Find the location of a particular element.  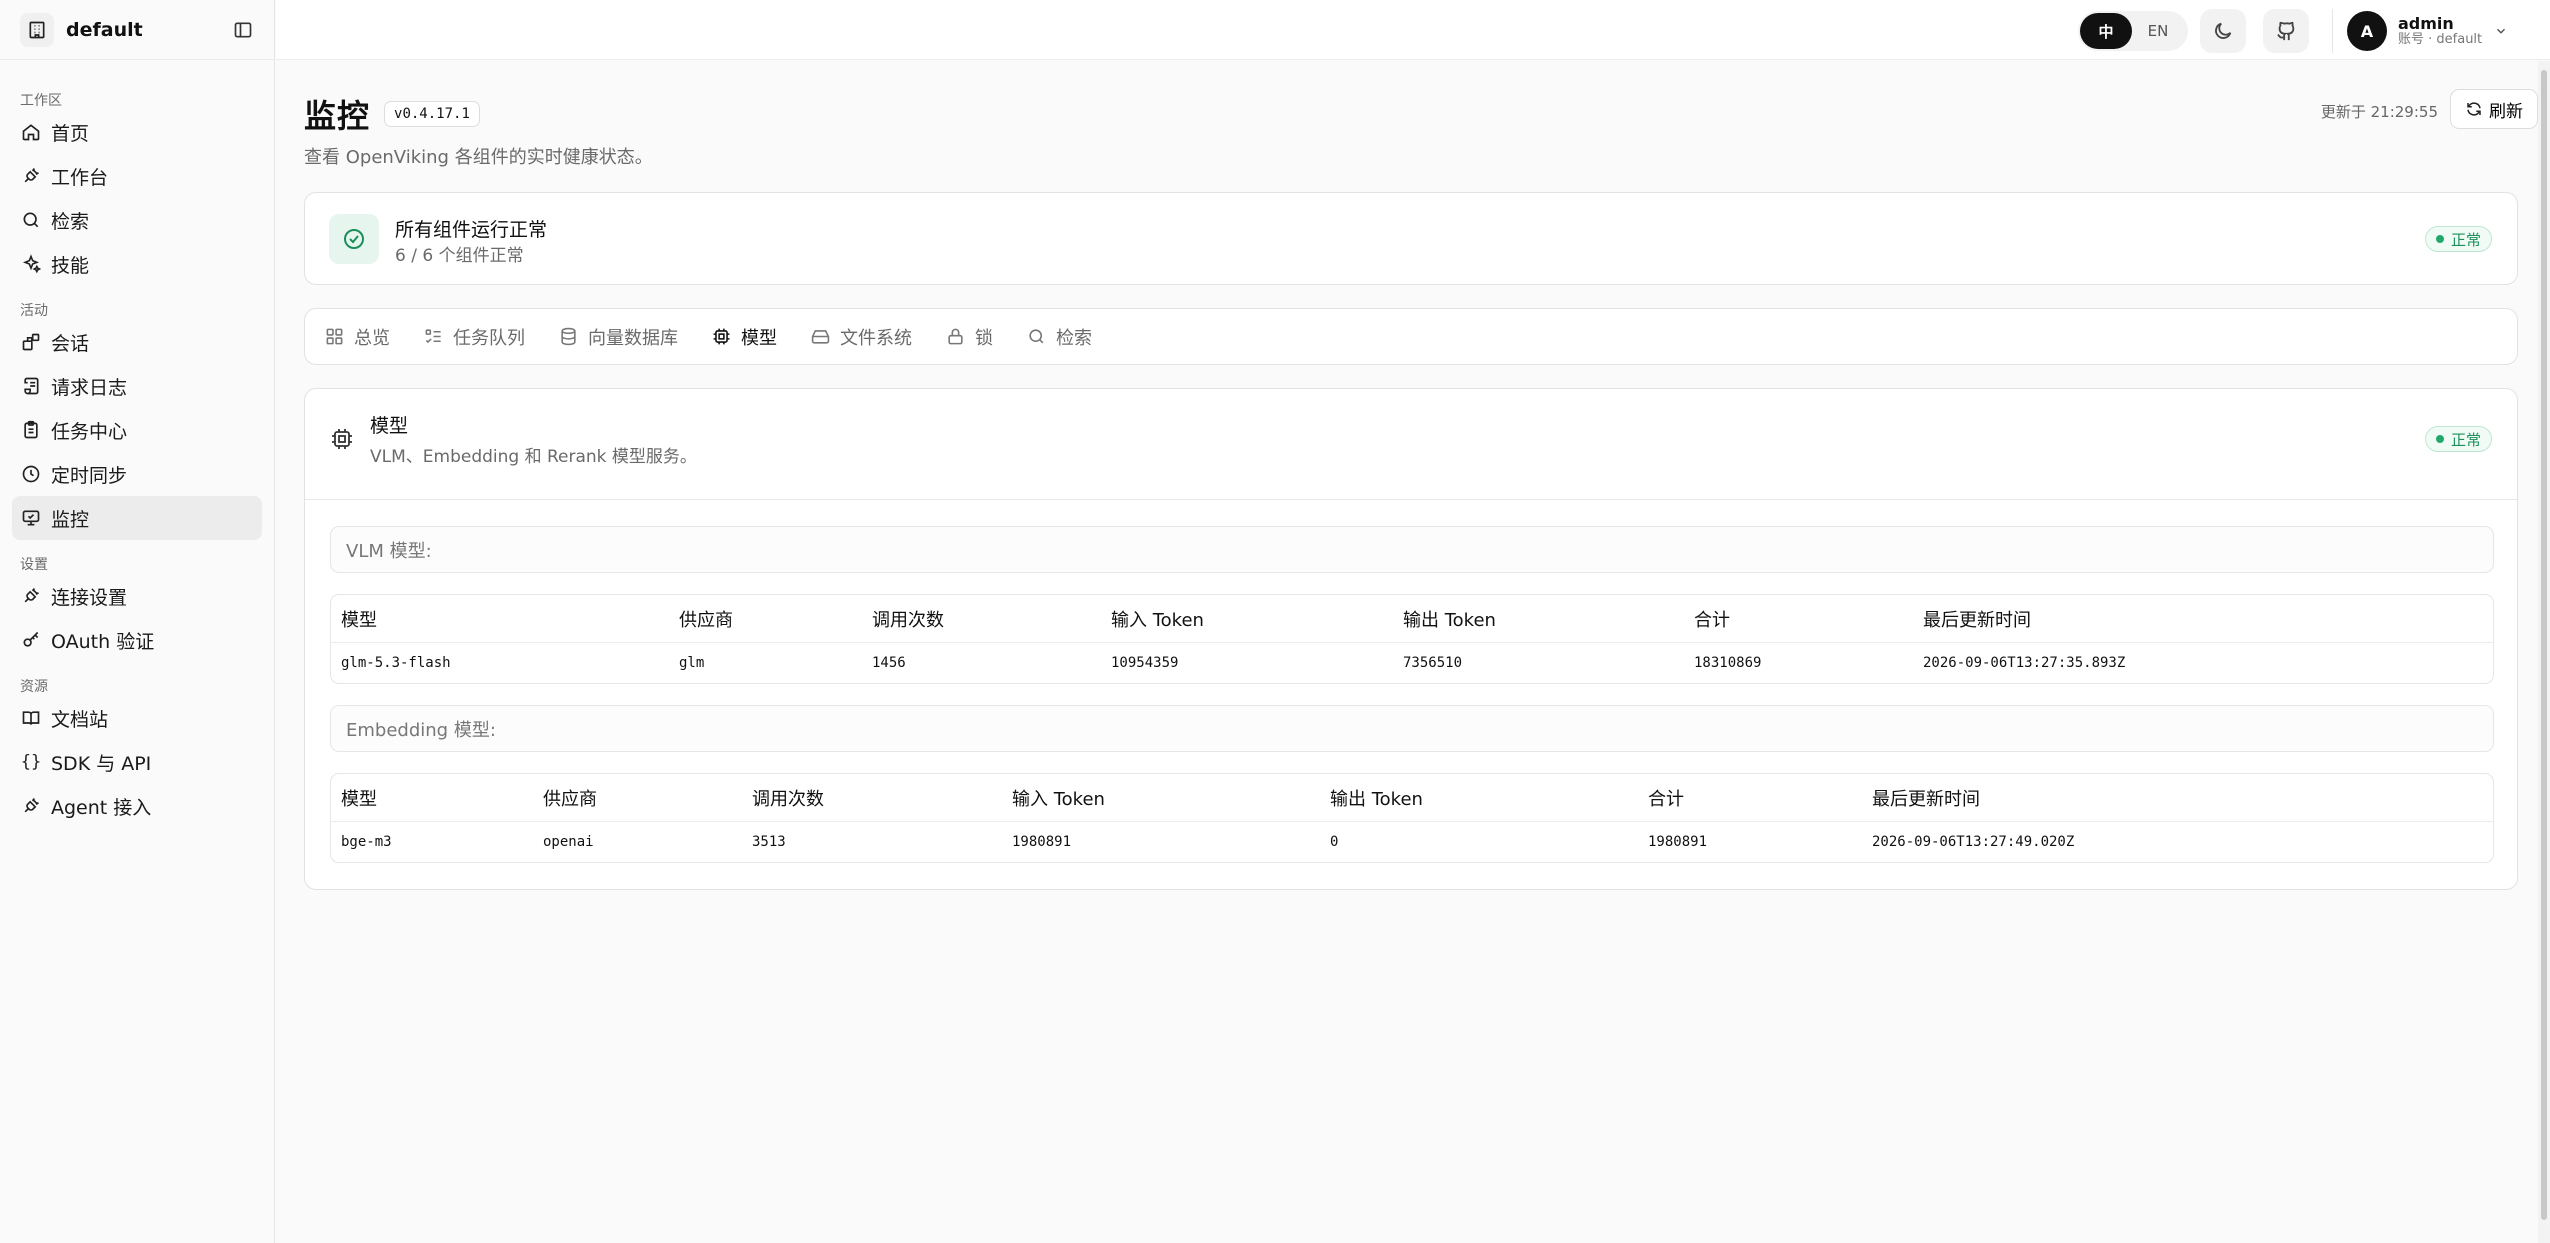

sidebar-item-oauth: OAuth 验证 is located at coordinates (137, 640).